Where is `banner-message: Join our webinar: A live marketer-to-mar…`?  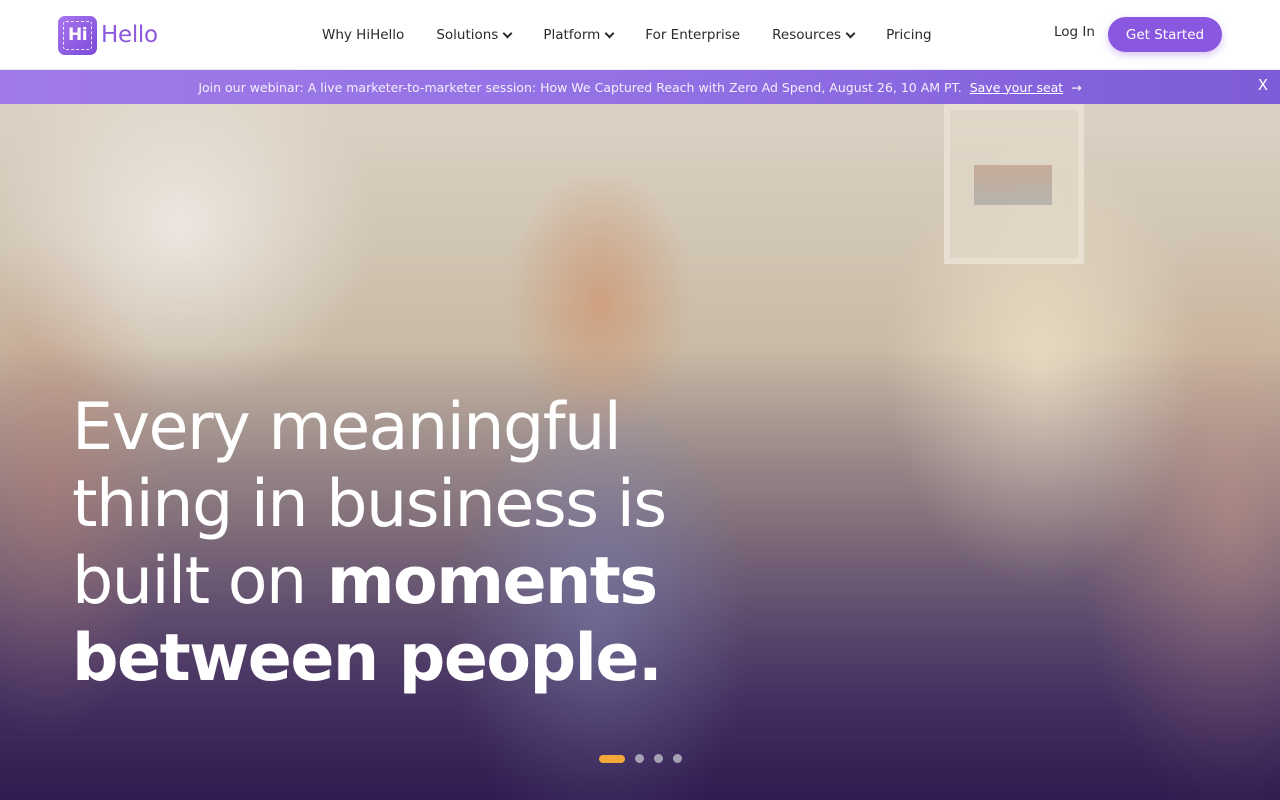
banner-message: Join our webinar: A live marketer-to-mar… is located at coordinates (639, 87).